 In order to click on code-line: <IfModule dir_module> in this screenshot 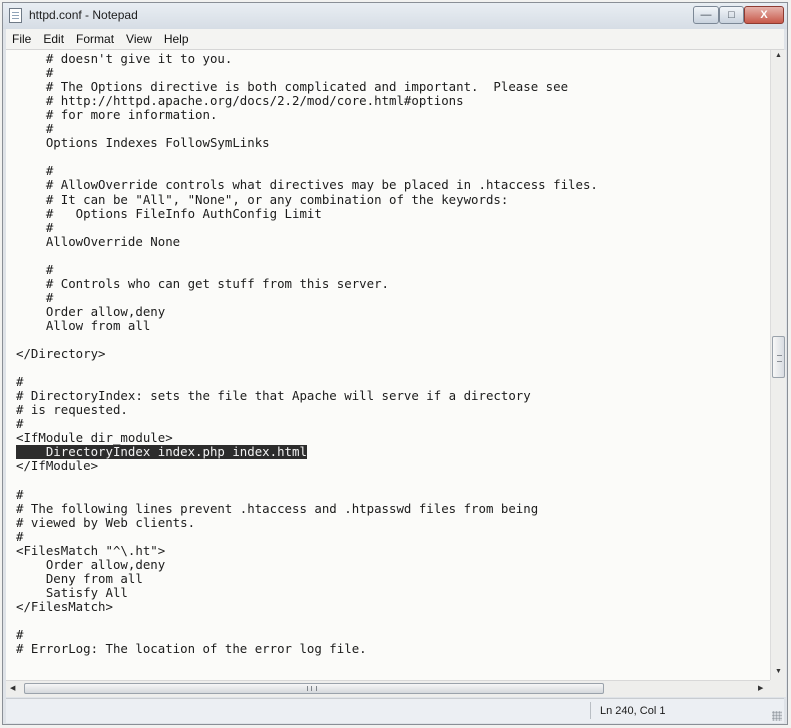, I will do `click(94, 438)`.